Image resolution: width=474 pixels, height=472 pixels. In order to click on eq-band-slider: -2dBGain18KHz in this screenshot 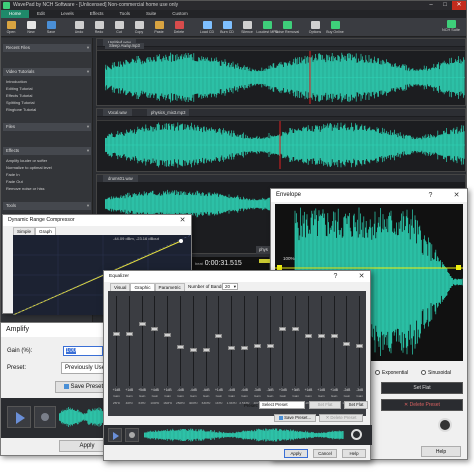, I will do `click(346, 353)`.